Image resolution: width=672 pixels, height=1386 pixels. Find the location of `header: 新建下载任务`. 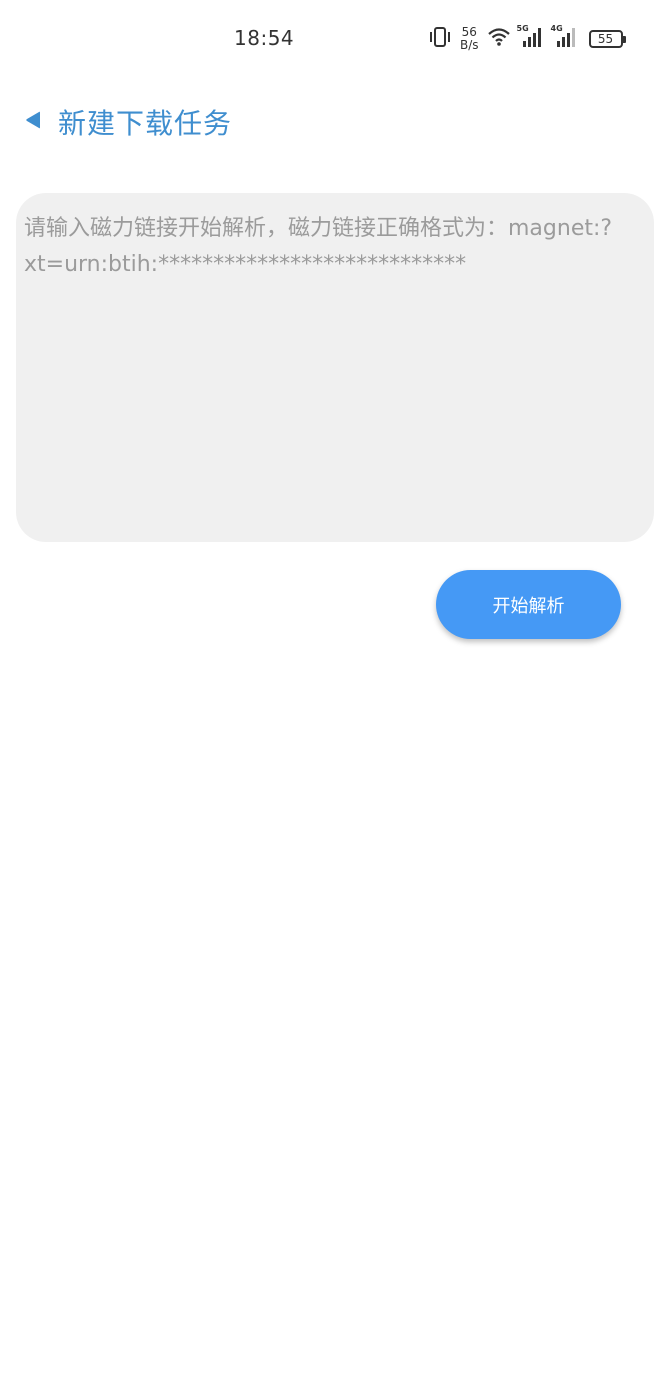

header: 新建下载任务 is located at coordinates (128, 122).